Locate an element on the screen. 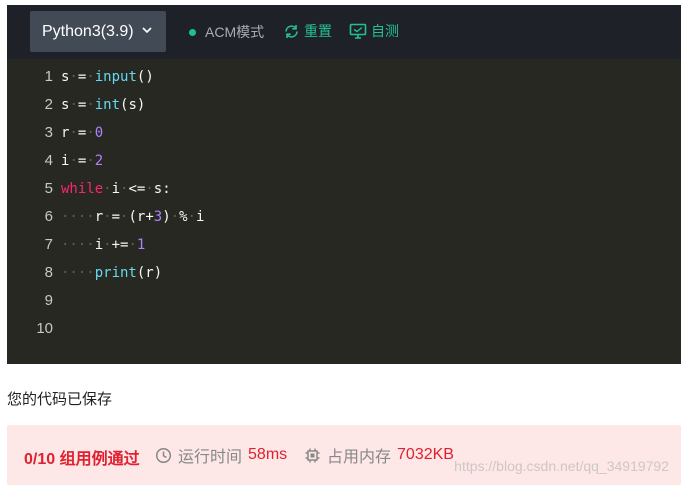  self-test-label: 自测 is located at coordinates (385, 31).